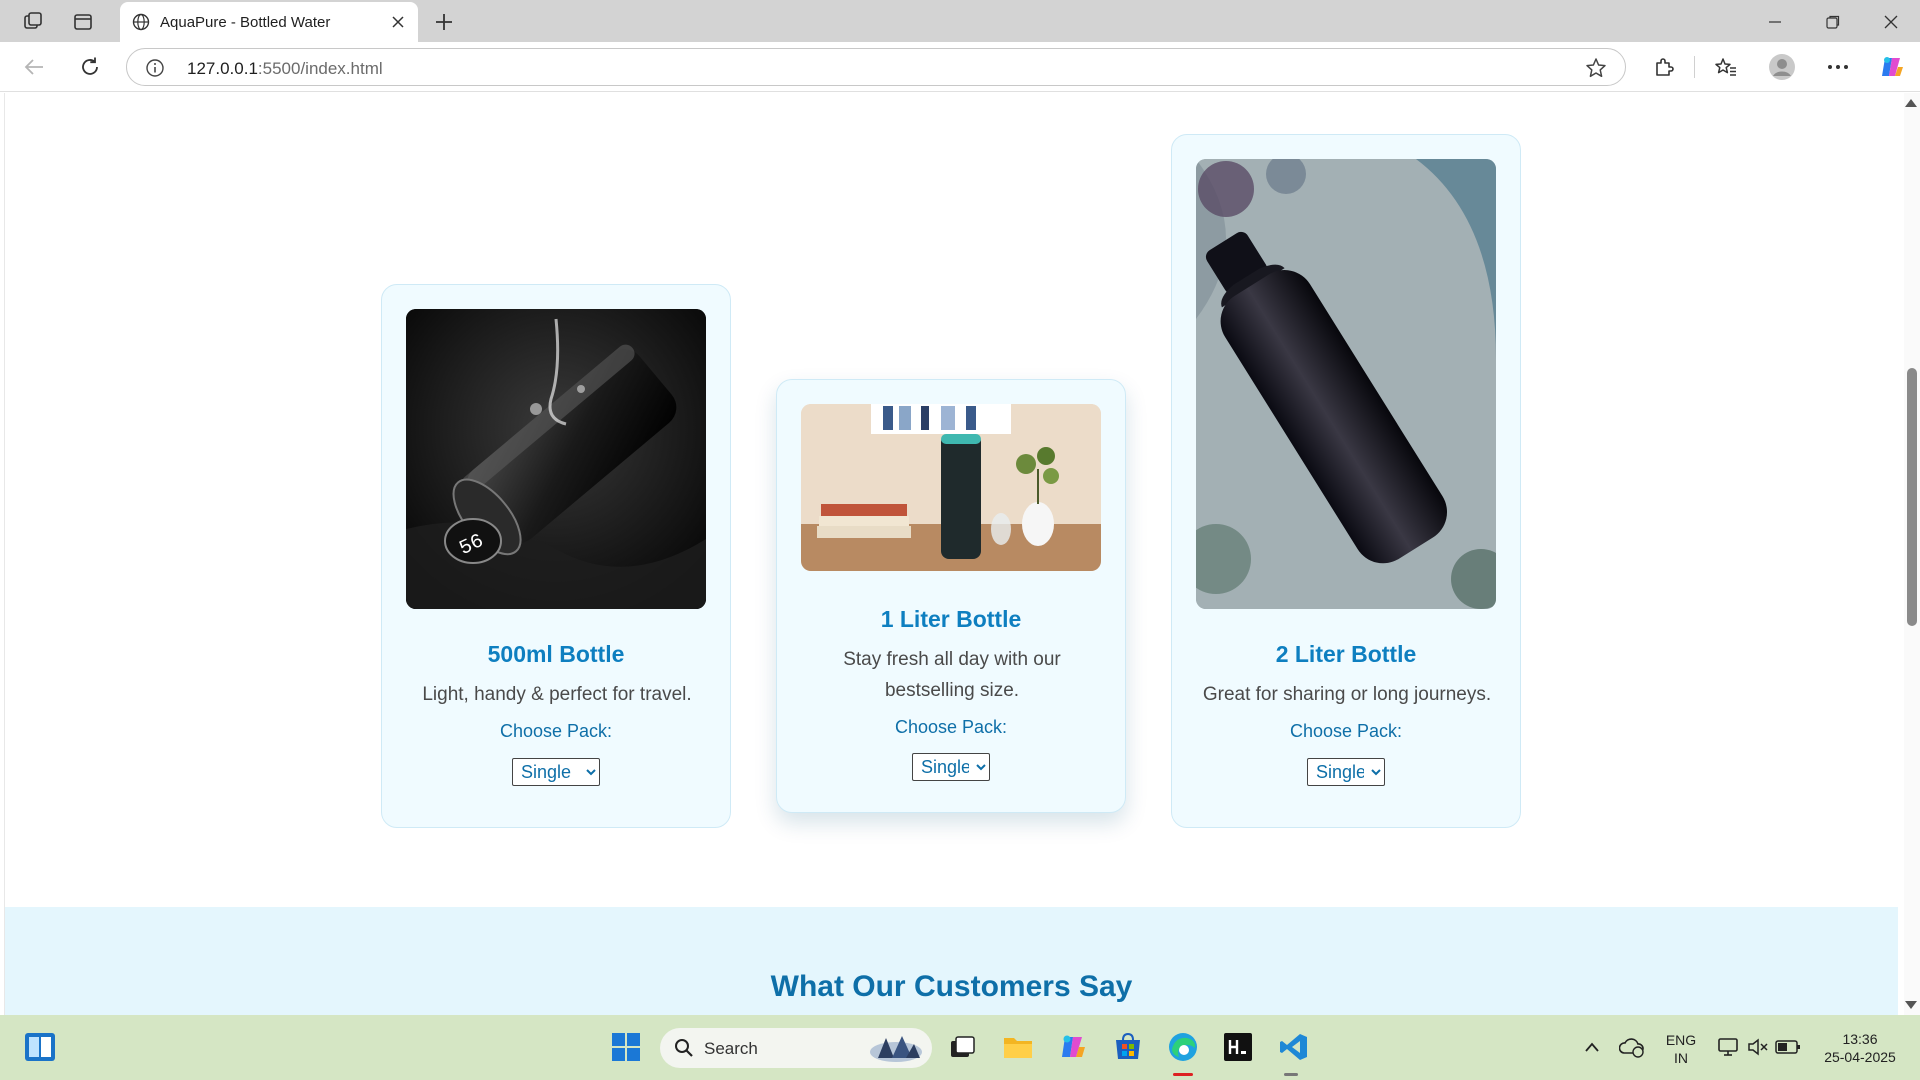 Image resolution: width=1920 pixels, height=1080 pixels. What do you see at coordinates (1860, 1057) in the screenshot?
I see `clock-date: 25-04-2025` at bounding box center [1860, 1057].